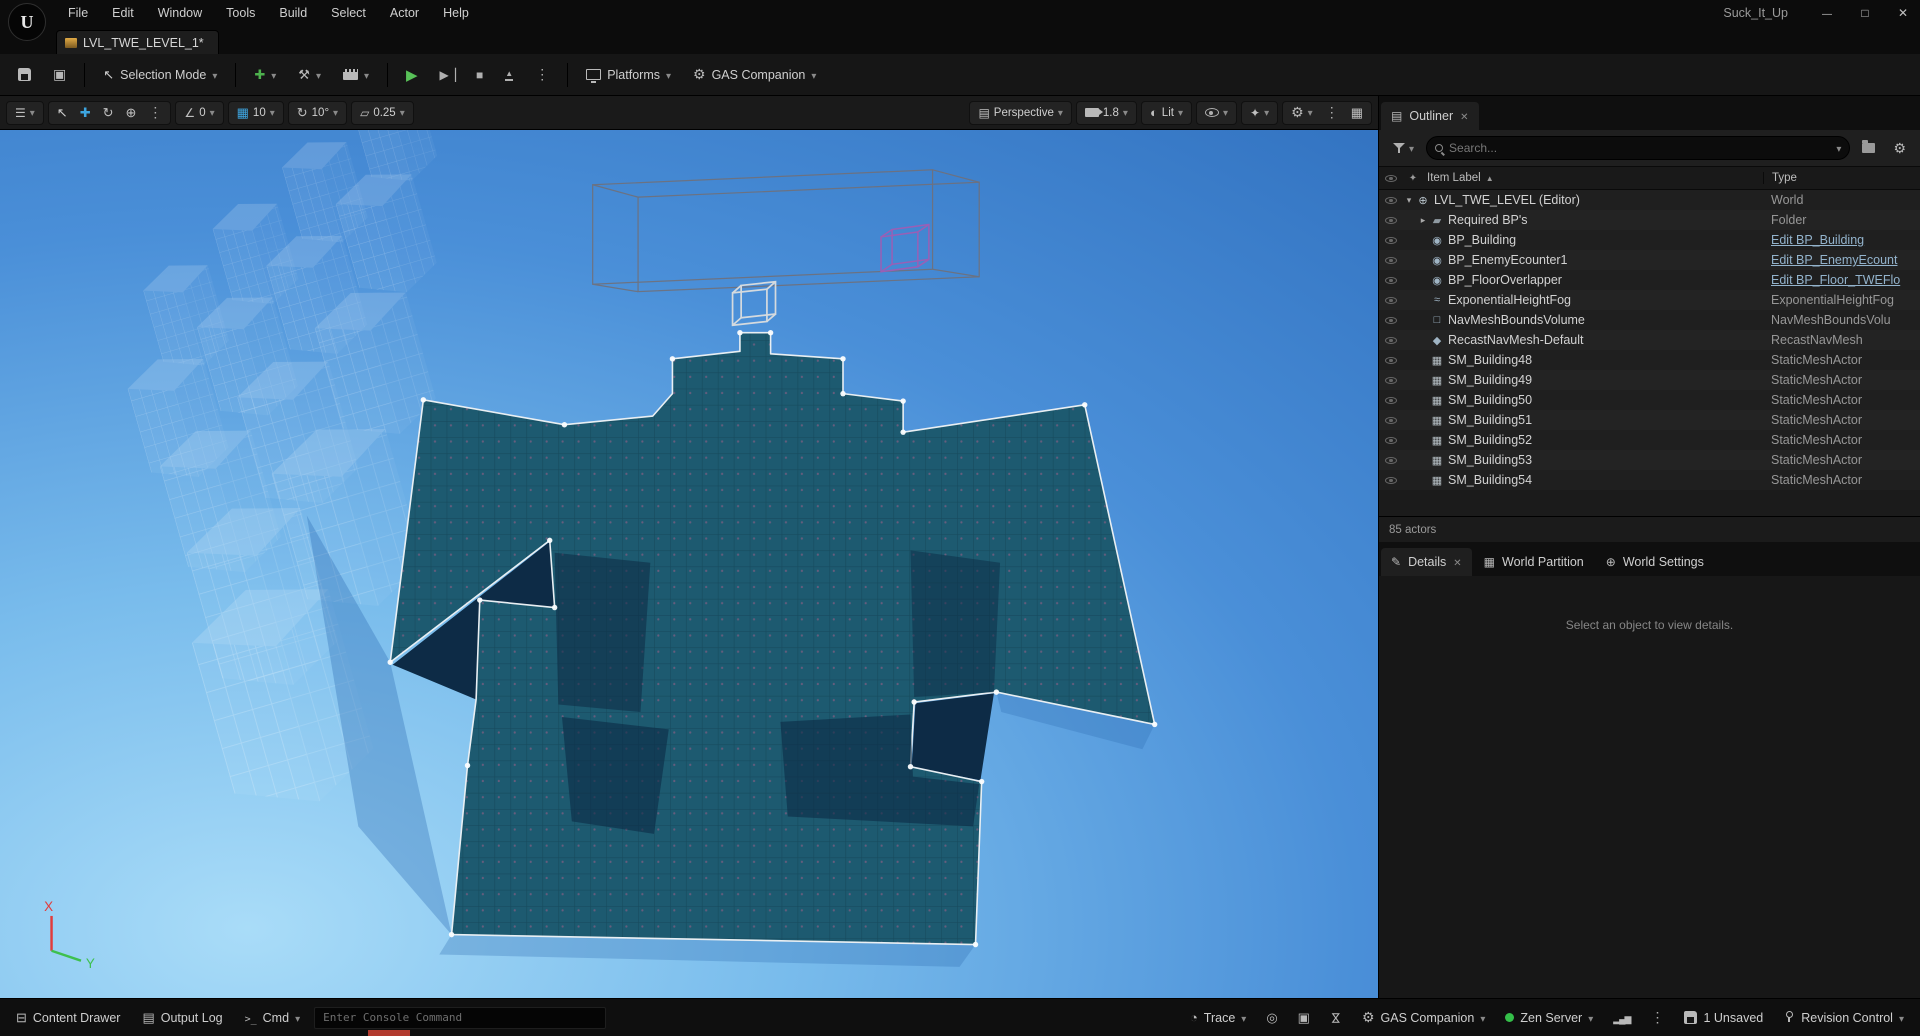 Image resolution: width=1920 pixels, height=1036 pixels. Describe the element at coordinates (1430, 116) in the screenshot. I see `tab-outliner: Outliner` at that location.